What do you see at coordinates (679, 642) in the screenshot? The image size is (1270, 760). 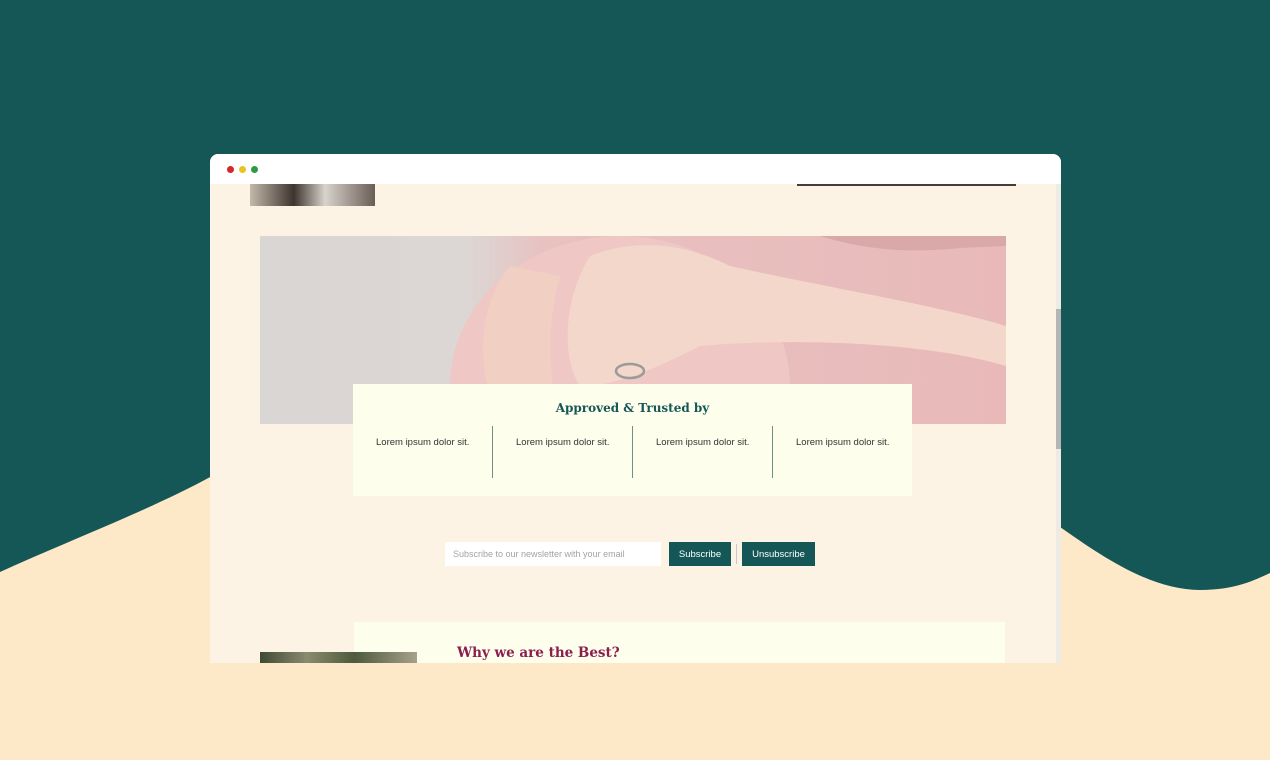 I see `why-best-card: Why we are the Best?` at bounding box center [679, 642].